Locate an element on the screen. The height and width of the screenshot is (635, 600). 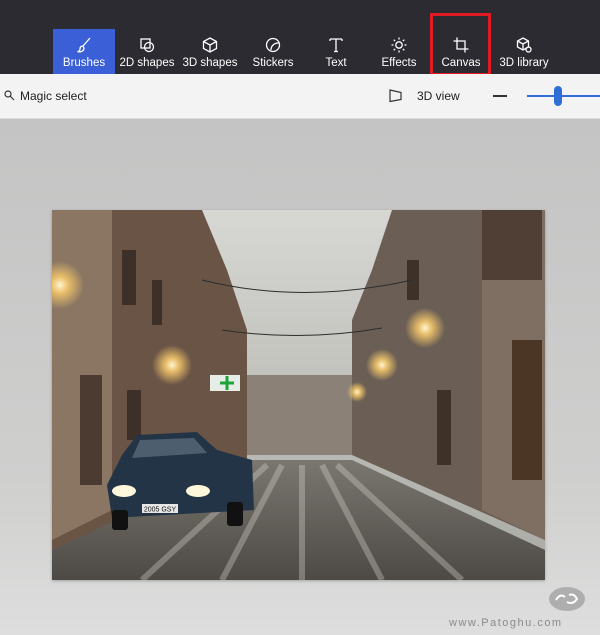
library-3d-icon is located at coordinates (524, 45).